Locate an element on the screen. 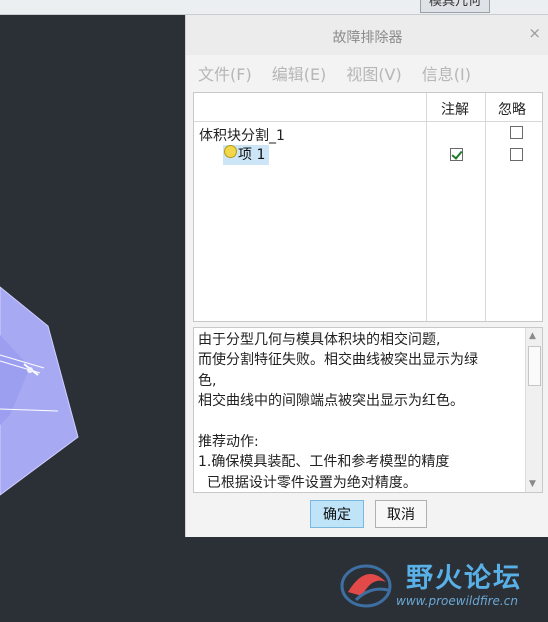 Image resolution: width=548 pixels, height=622 pixels. site-watermark: 野火论坛 www.proewildfire.cn is located at coordinates (440, 586).